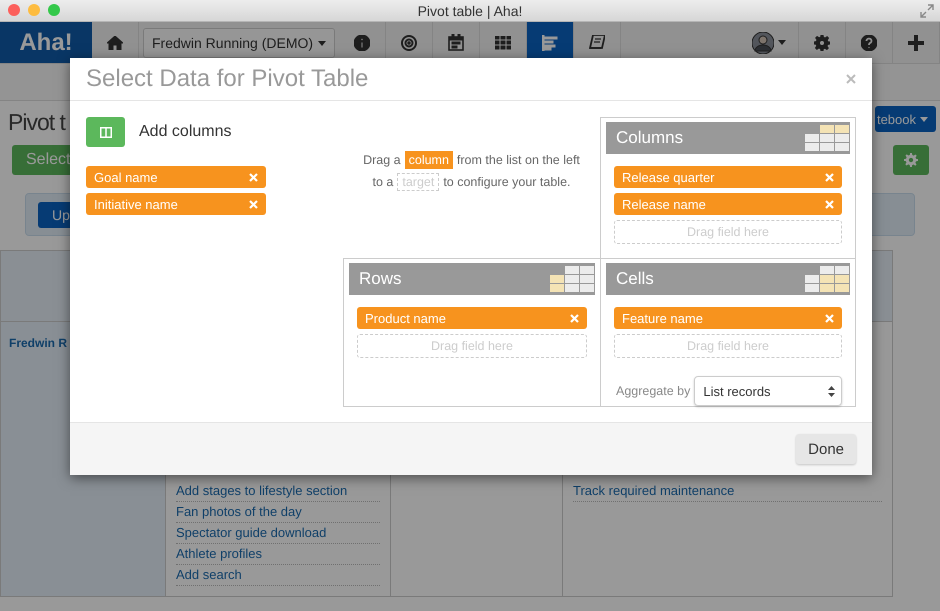  I want to click on minimize-window-button, so click(34, 10).